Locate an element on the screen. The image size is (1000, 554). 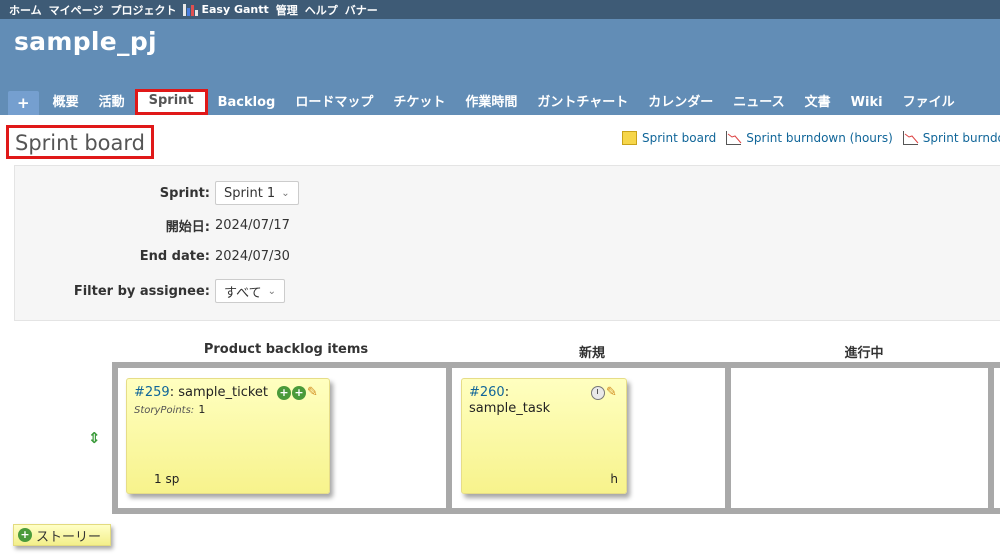
story-points-footer: 1 sp is located at coordinates (167, 479).